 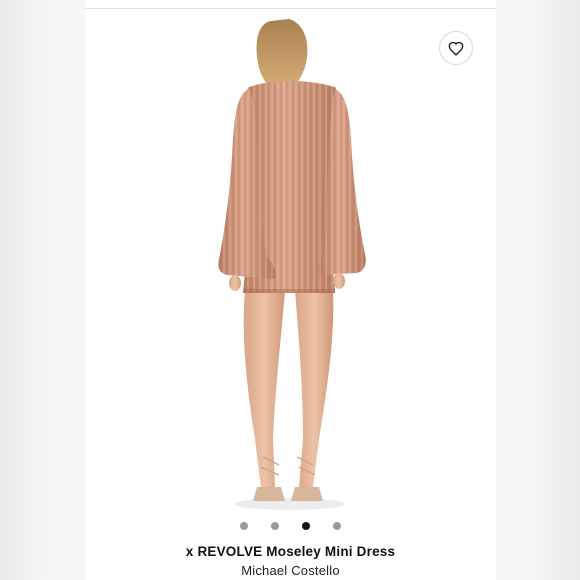 What do you see at coordinates (290, 526) in the screenshot?
I see `gallery-pagination` at bounding box center [290, 526].